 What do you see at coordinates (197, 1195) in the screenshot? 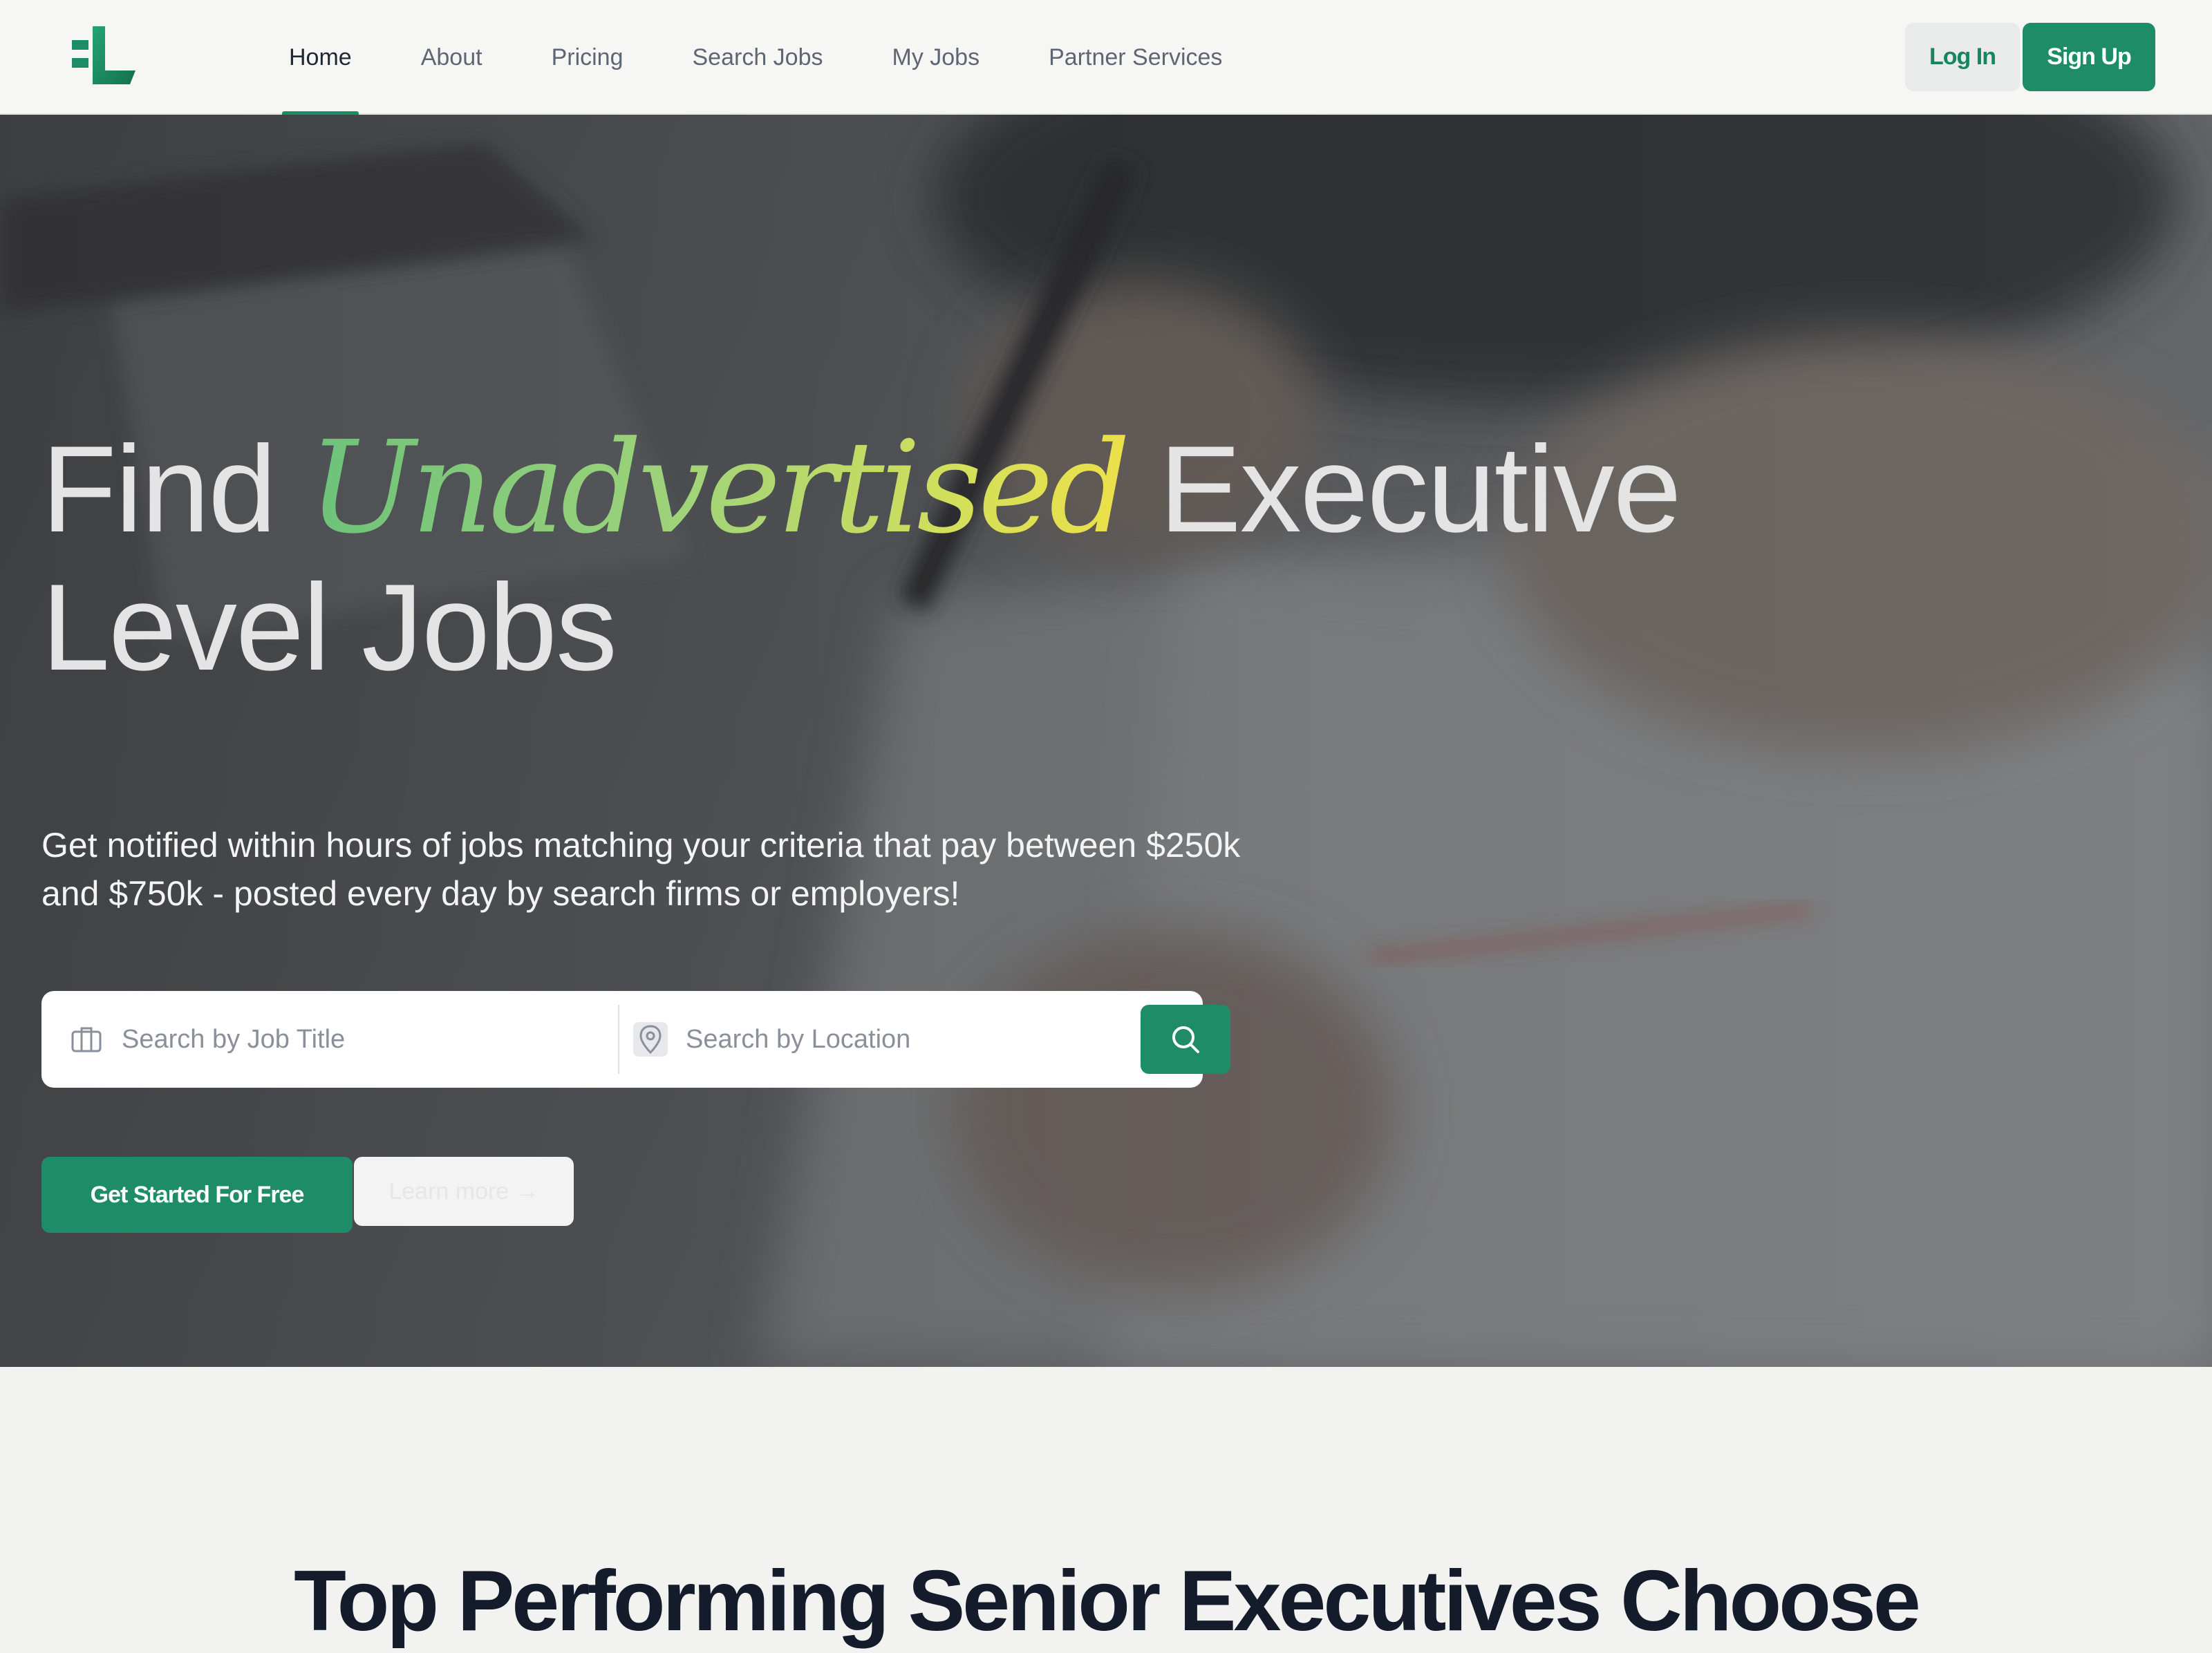
I see `get-started-button: Get Started For Free` at bounding box center [197, 1195].